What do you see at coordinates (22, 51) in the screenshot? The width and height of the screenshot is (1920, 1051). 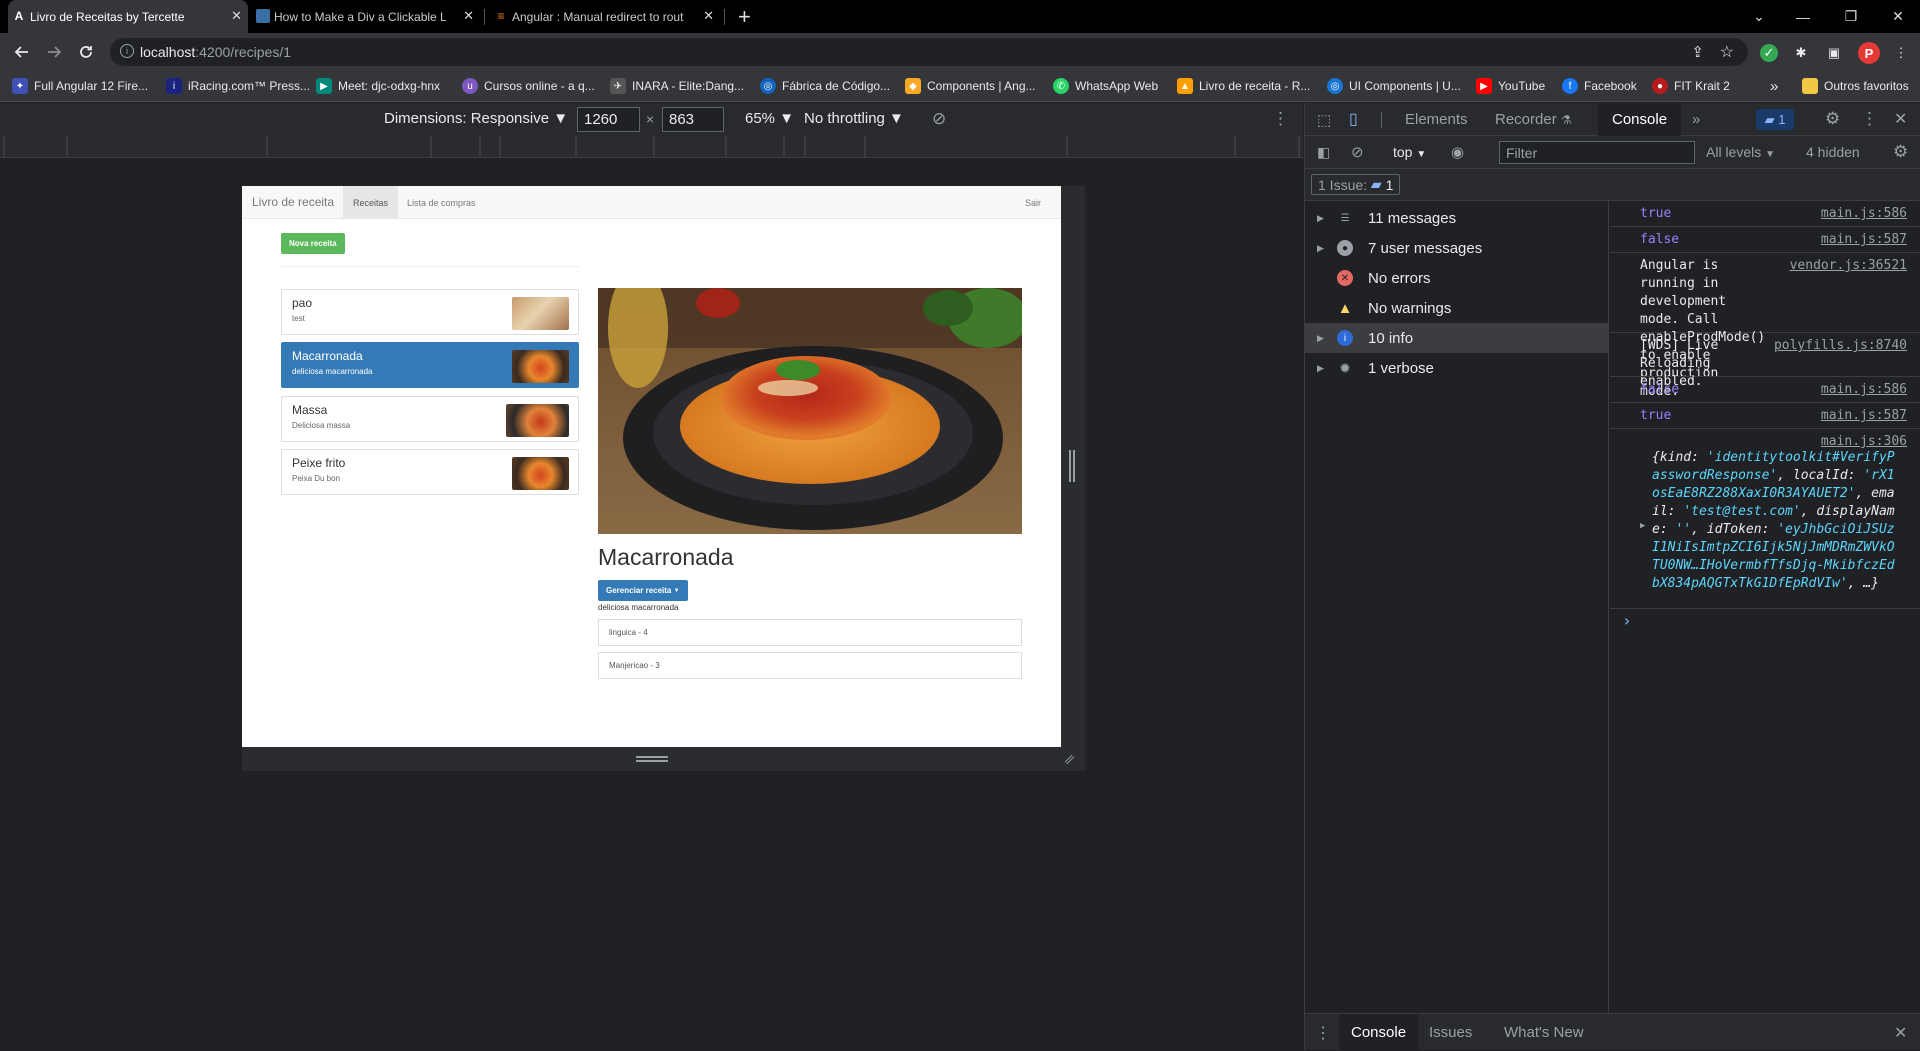 I see `back-button` at bounding box center [22, 51].